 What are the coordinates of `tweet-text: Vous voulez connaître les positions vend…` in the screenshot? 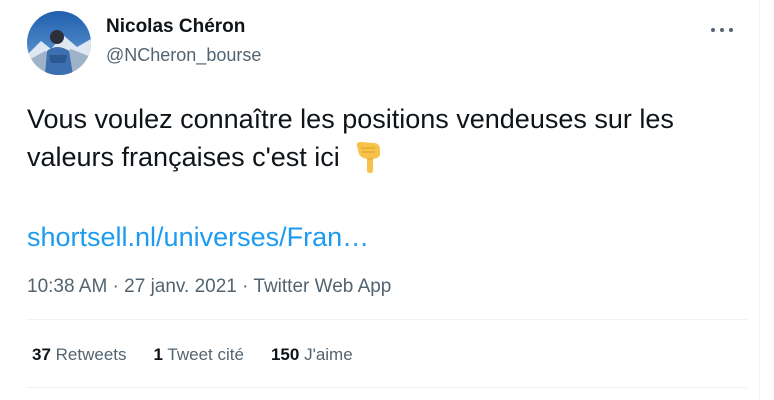 It's located at (350, 138).